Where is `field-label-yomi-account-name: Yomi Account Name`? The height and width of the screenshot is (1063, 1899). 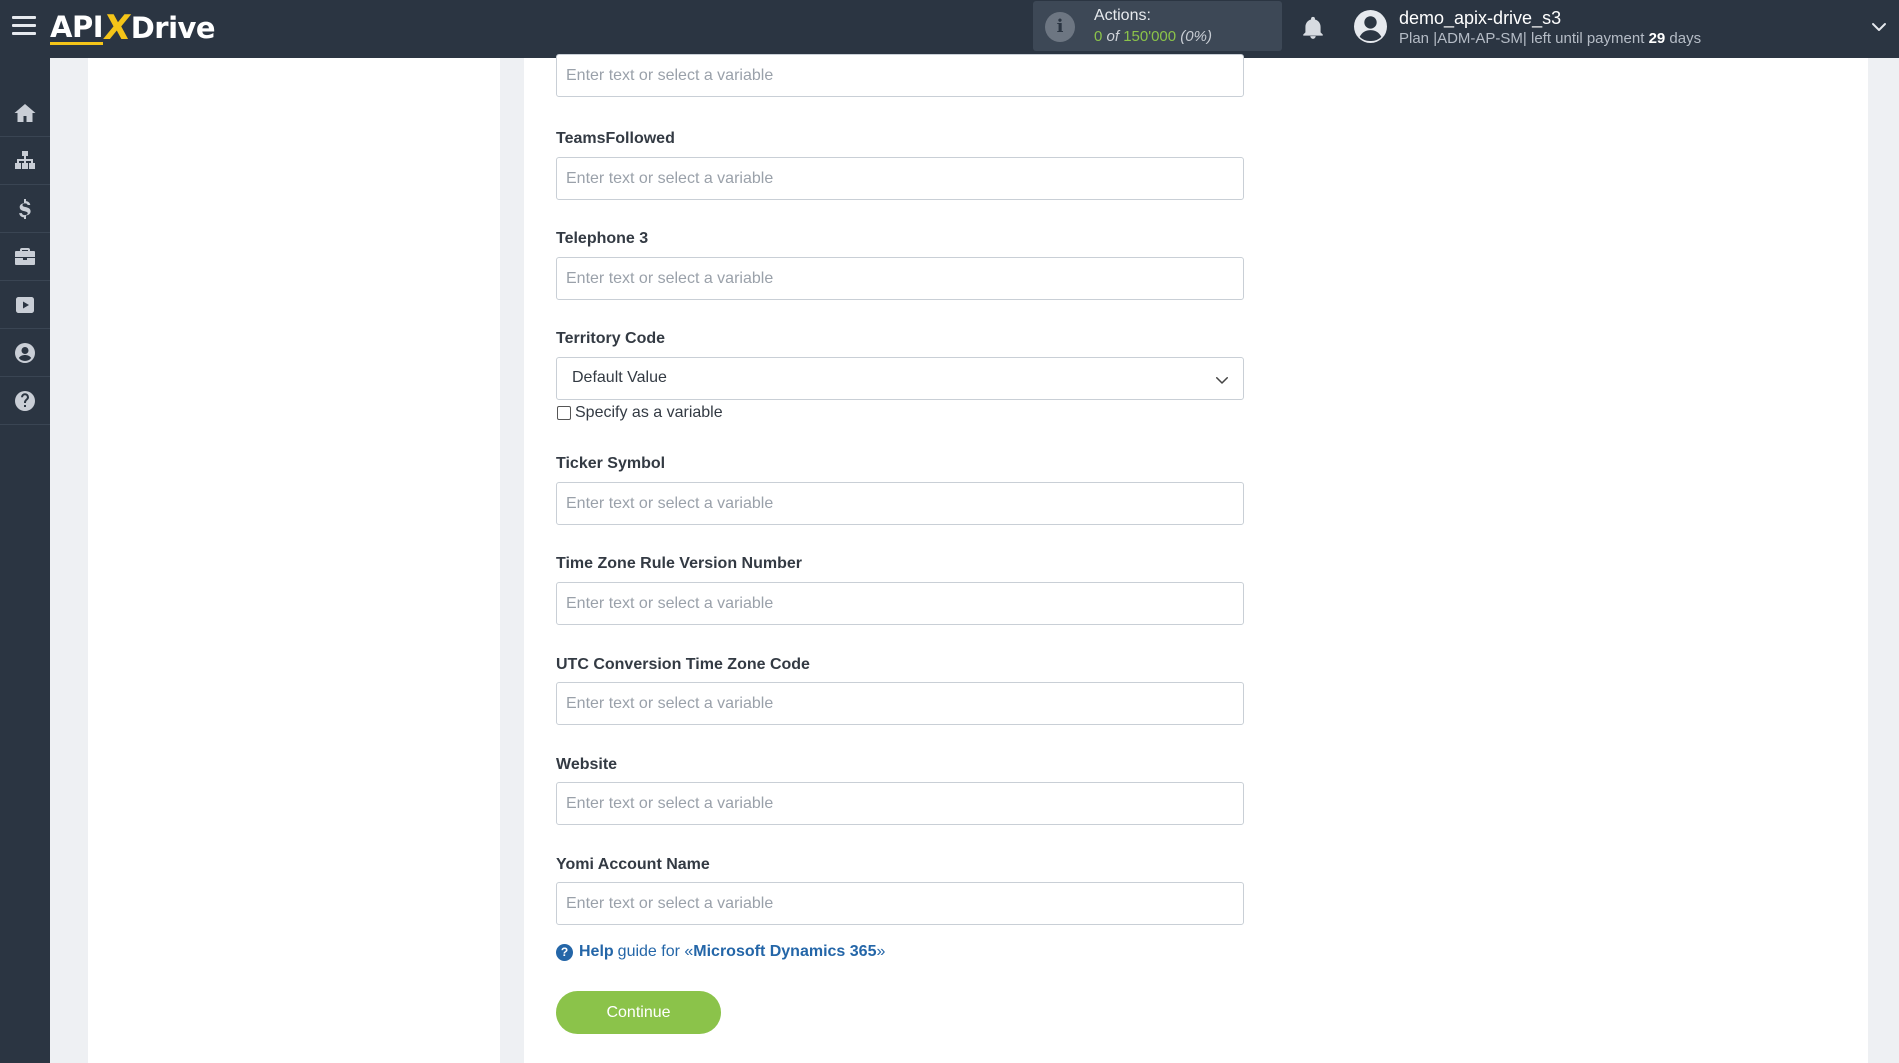 field-label-yomi-account-name: Yomi Account Name is located at coordinates (633, 864).